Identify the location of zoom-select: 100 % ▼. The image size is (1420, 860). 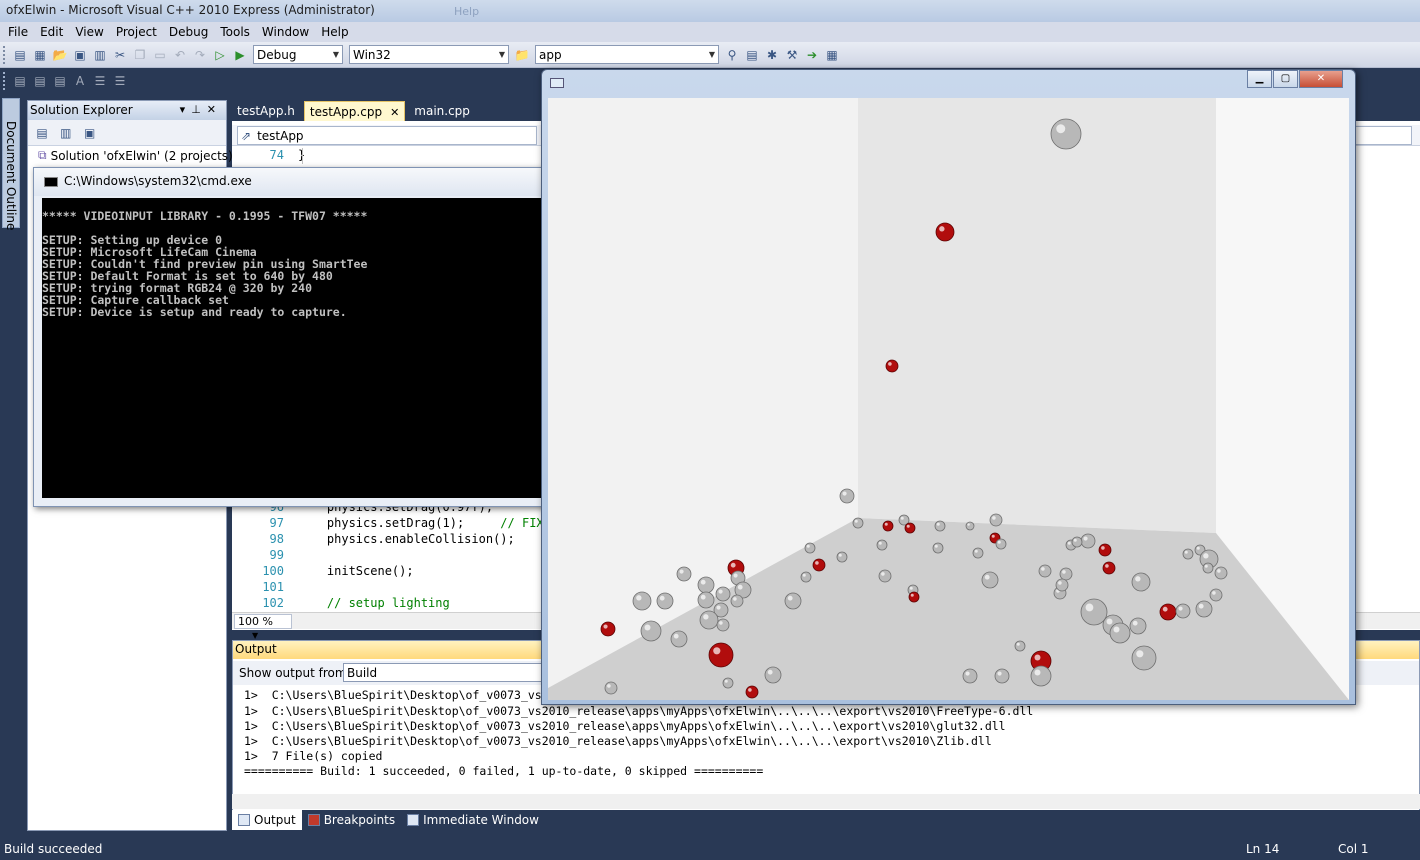
(263, 627).